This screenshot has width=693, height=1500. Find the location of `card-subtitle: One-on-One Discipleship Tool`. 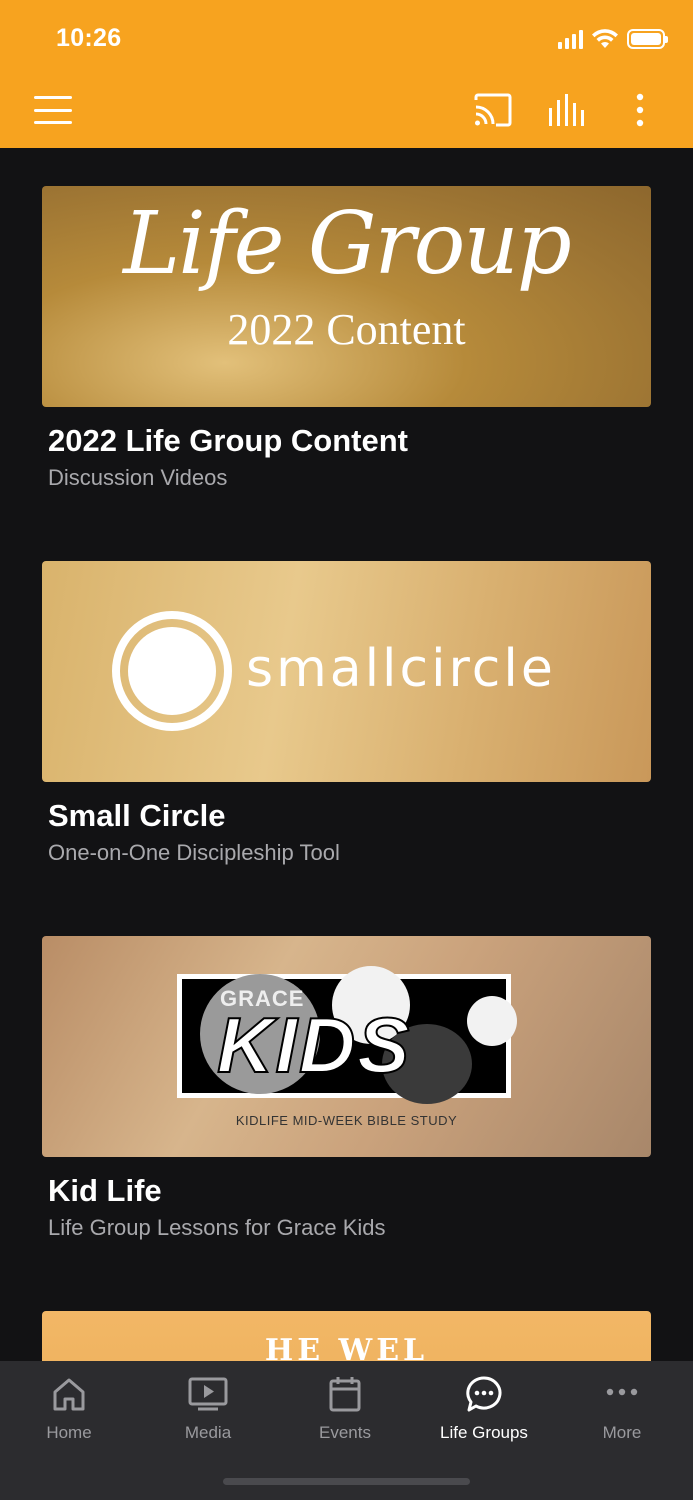

card-subtitle: One-on-One Discipleship Tool is located at coordinates (194, 852).